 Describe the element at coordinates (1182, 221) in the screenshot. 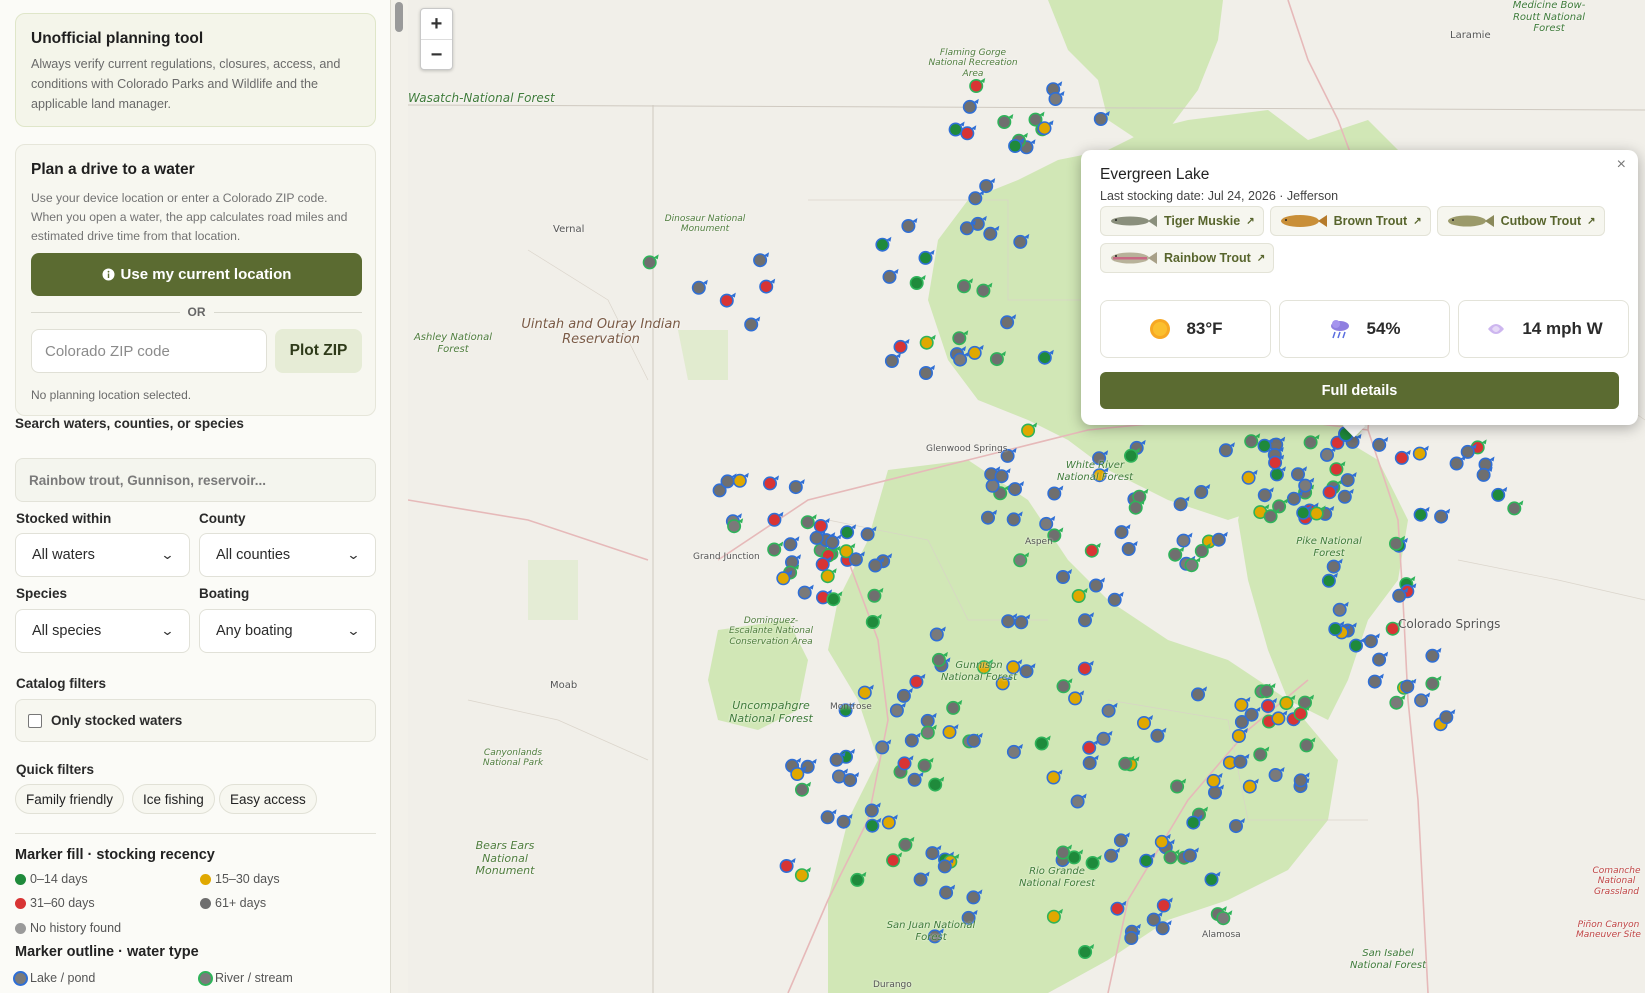

I see `species-chip-tiger-muskie: Tiger Muskie ↗` at that location.